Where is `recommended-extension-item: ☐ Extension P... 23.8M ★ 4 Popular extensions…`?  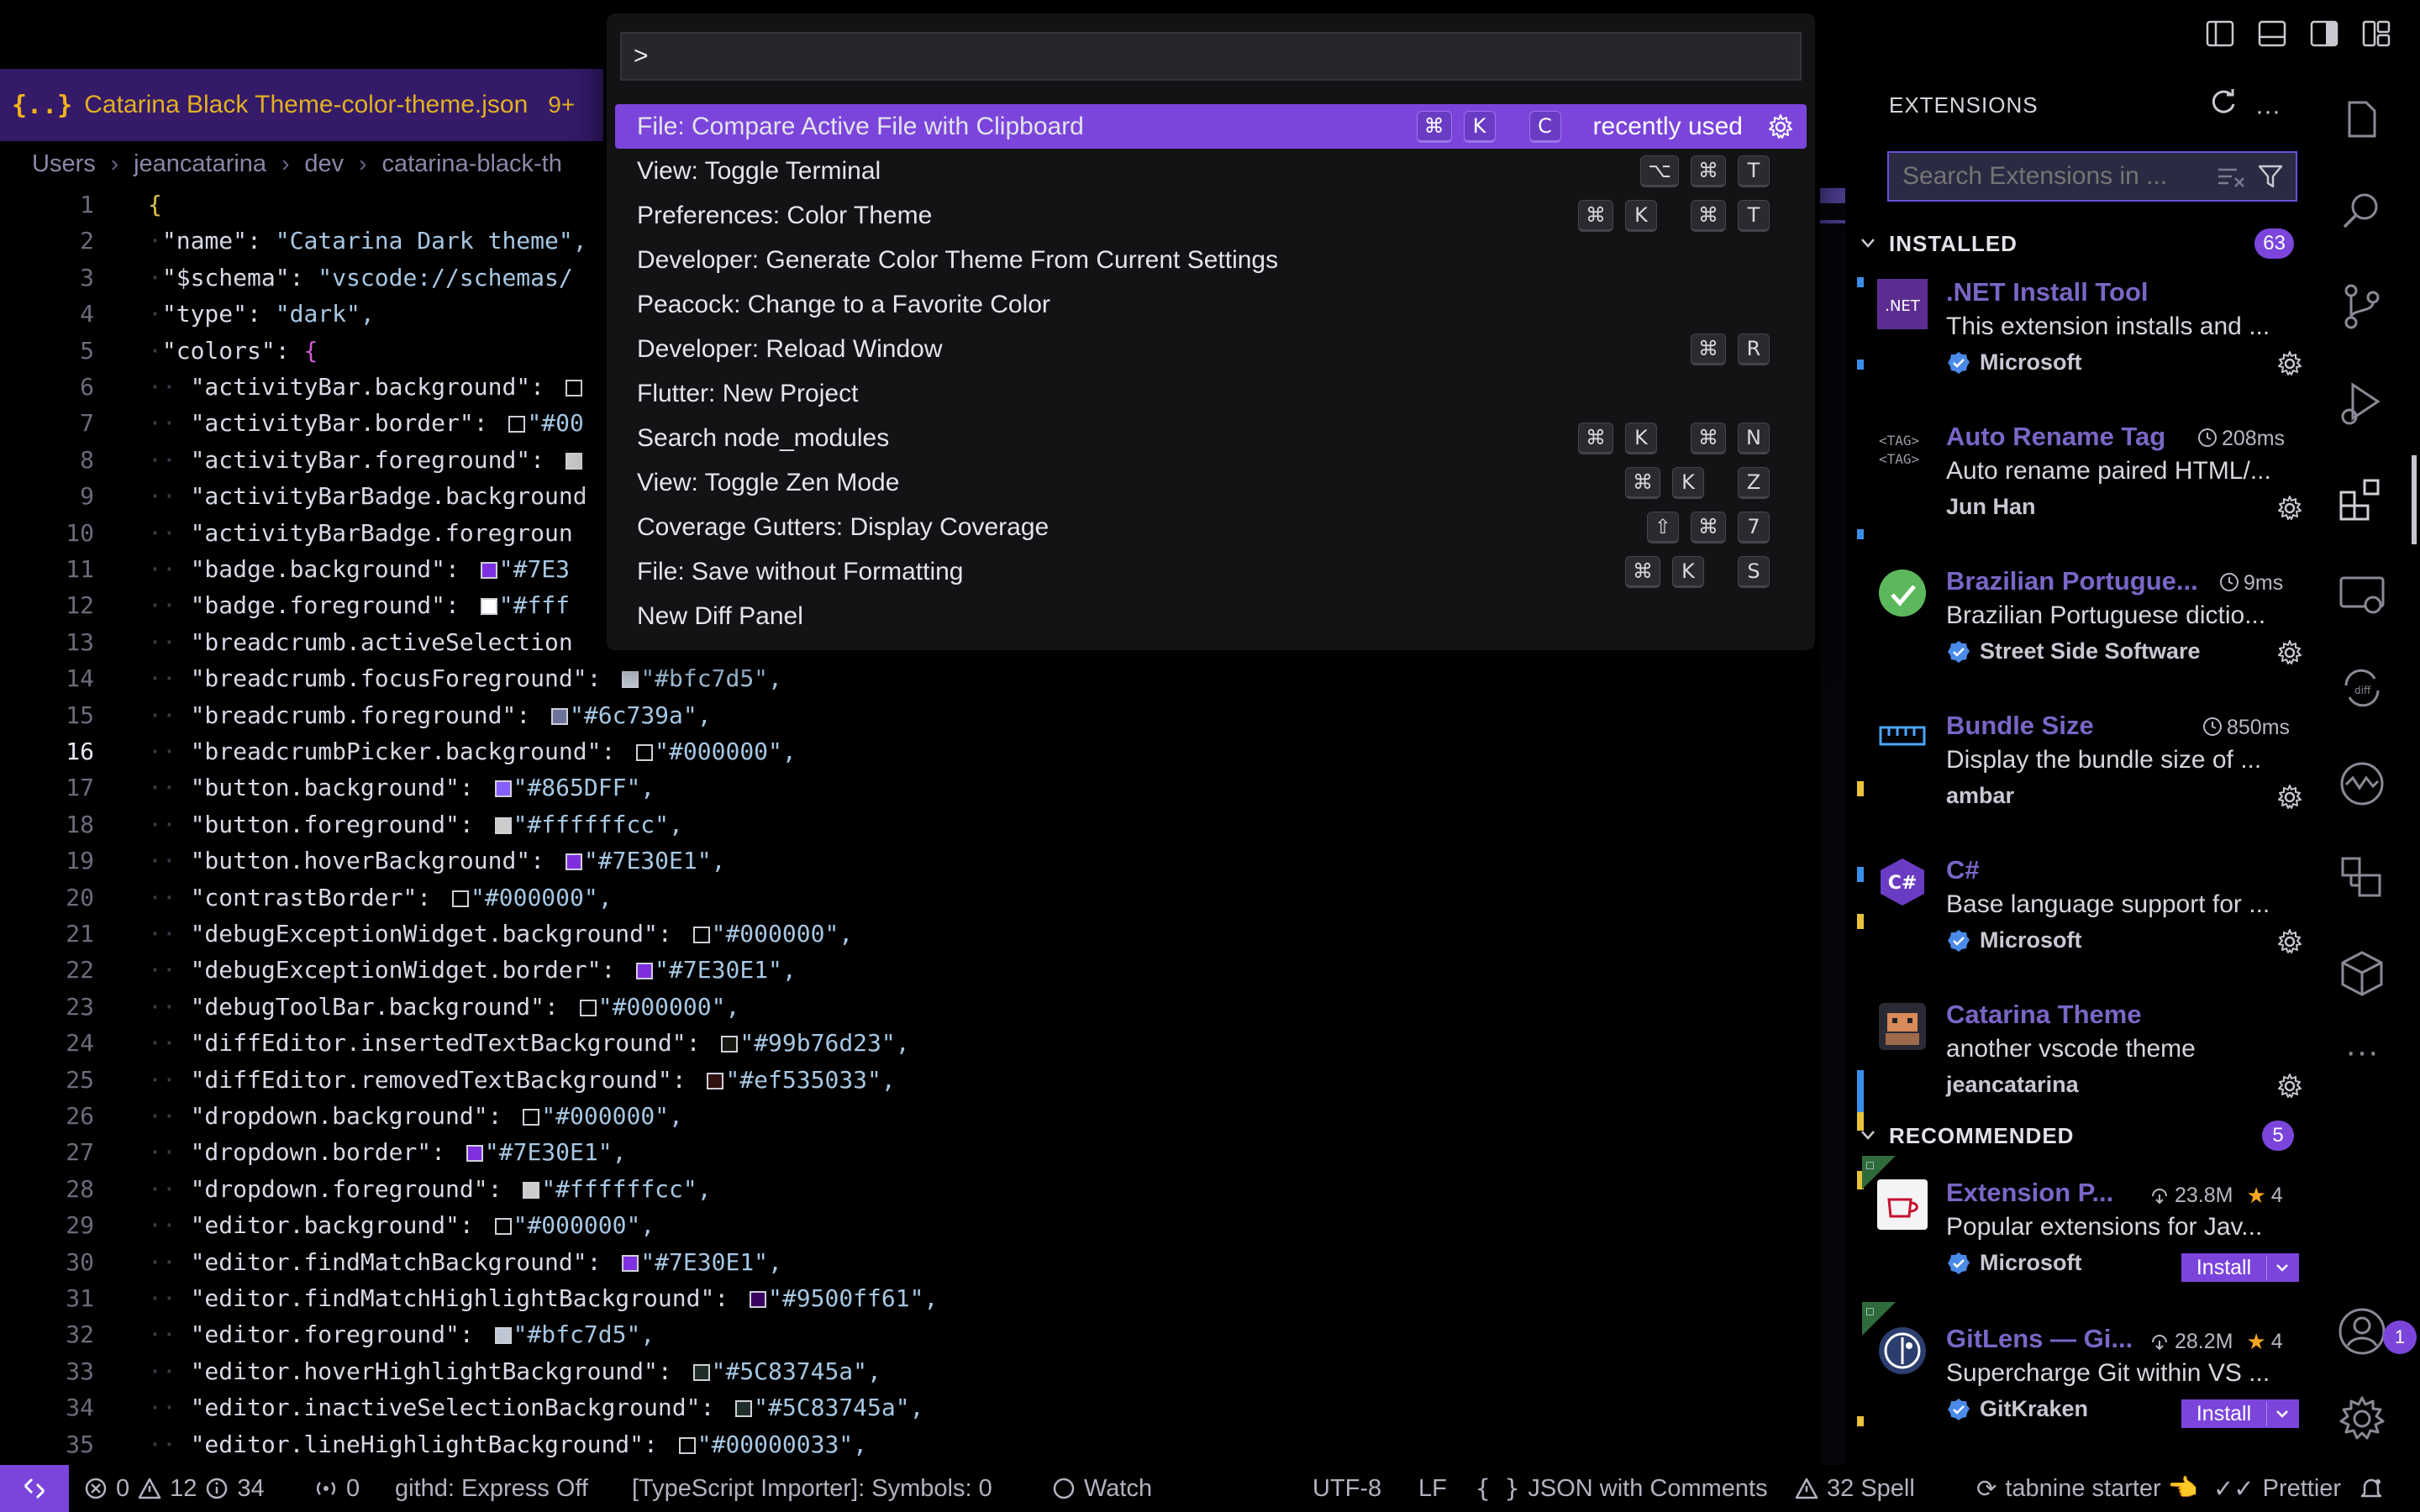 recommended-extension-item: ☐ Extension P... 23.8M ★ 4 Popular extensions… is located at coordinates (2073, 1234).